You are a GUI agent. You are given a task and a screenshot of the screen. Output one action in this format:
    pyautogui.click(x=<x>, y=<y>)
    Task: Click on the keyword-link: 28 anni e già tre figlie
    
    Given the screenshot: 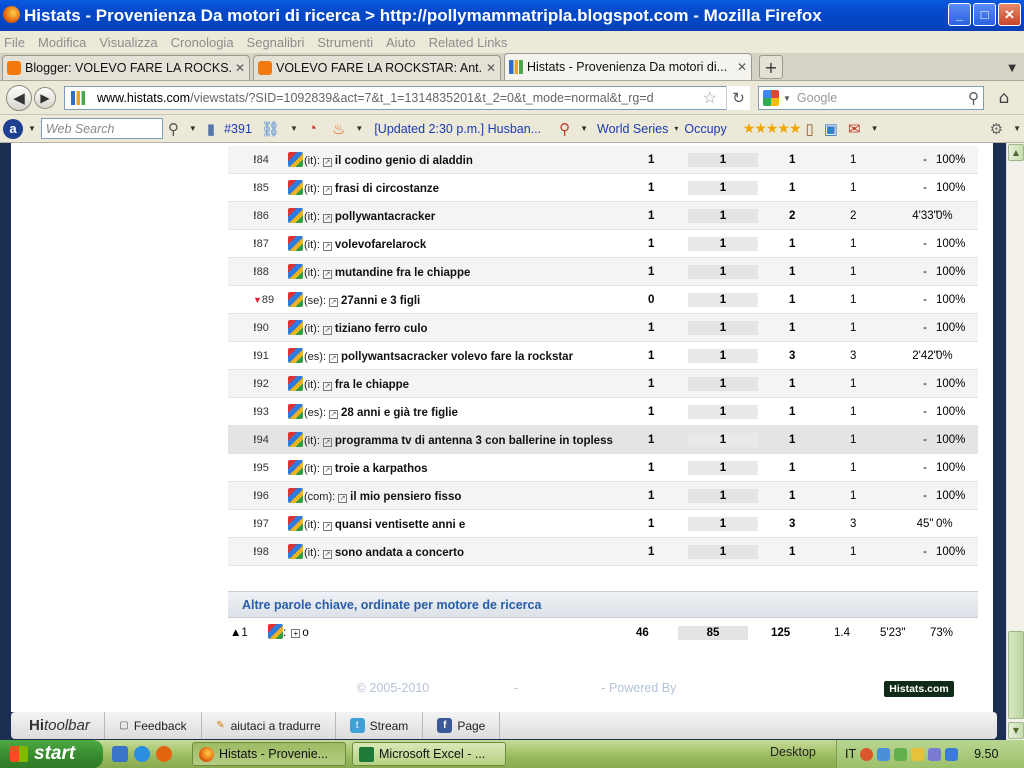 What is the action you would take?
    pyautogui.click(x=399, y=413)
    